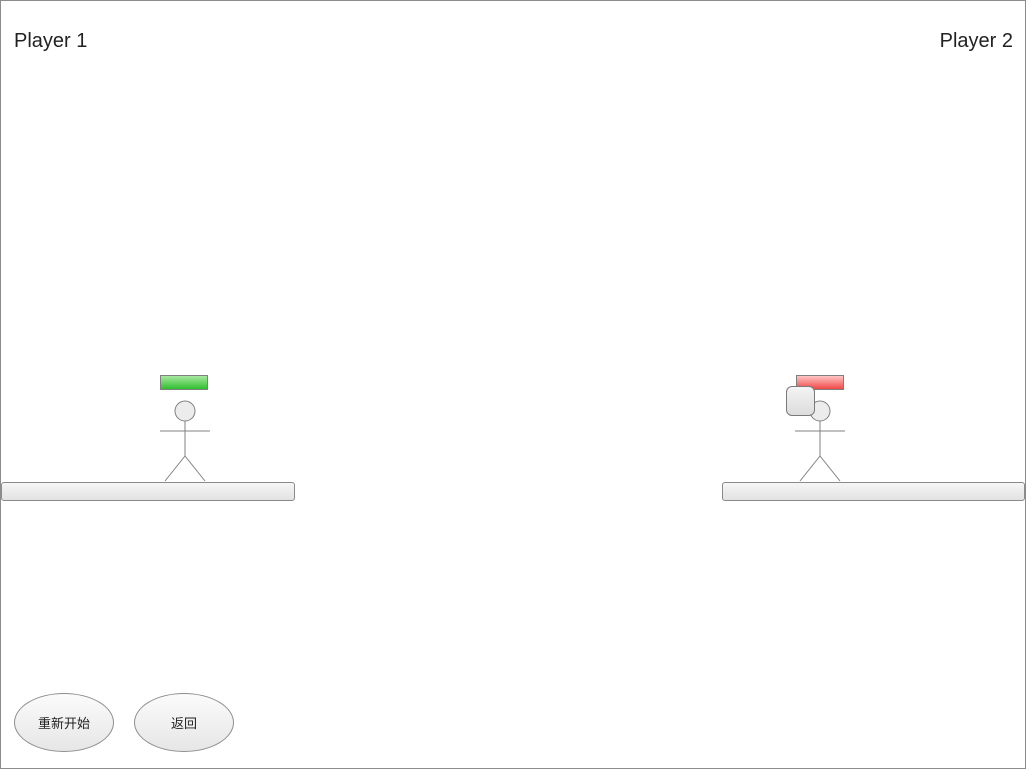  I want to click on back-button: 返回, so click(184, 722).